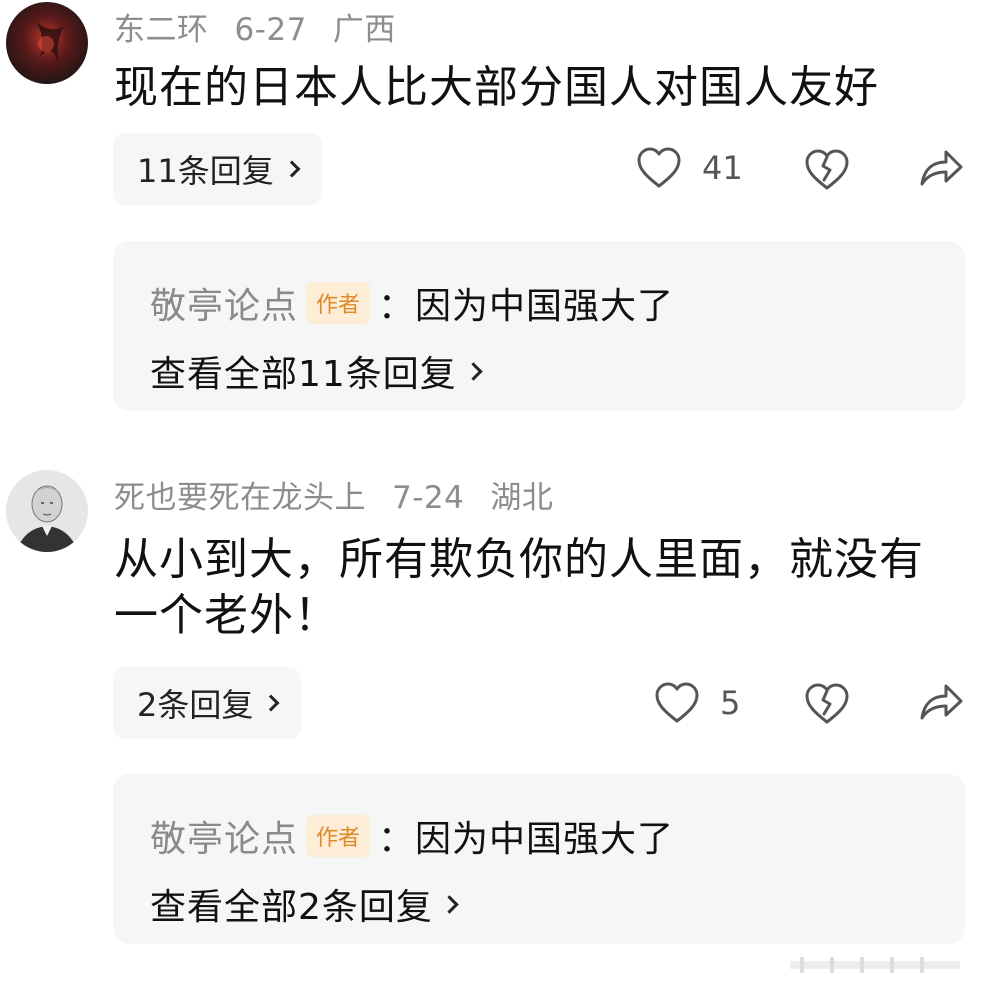  I want to click on comment-text: 从小到大，所有欺负你的人里面，就没有一个老外！, so click(519, 587).